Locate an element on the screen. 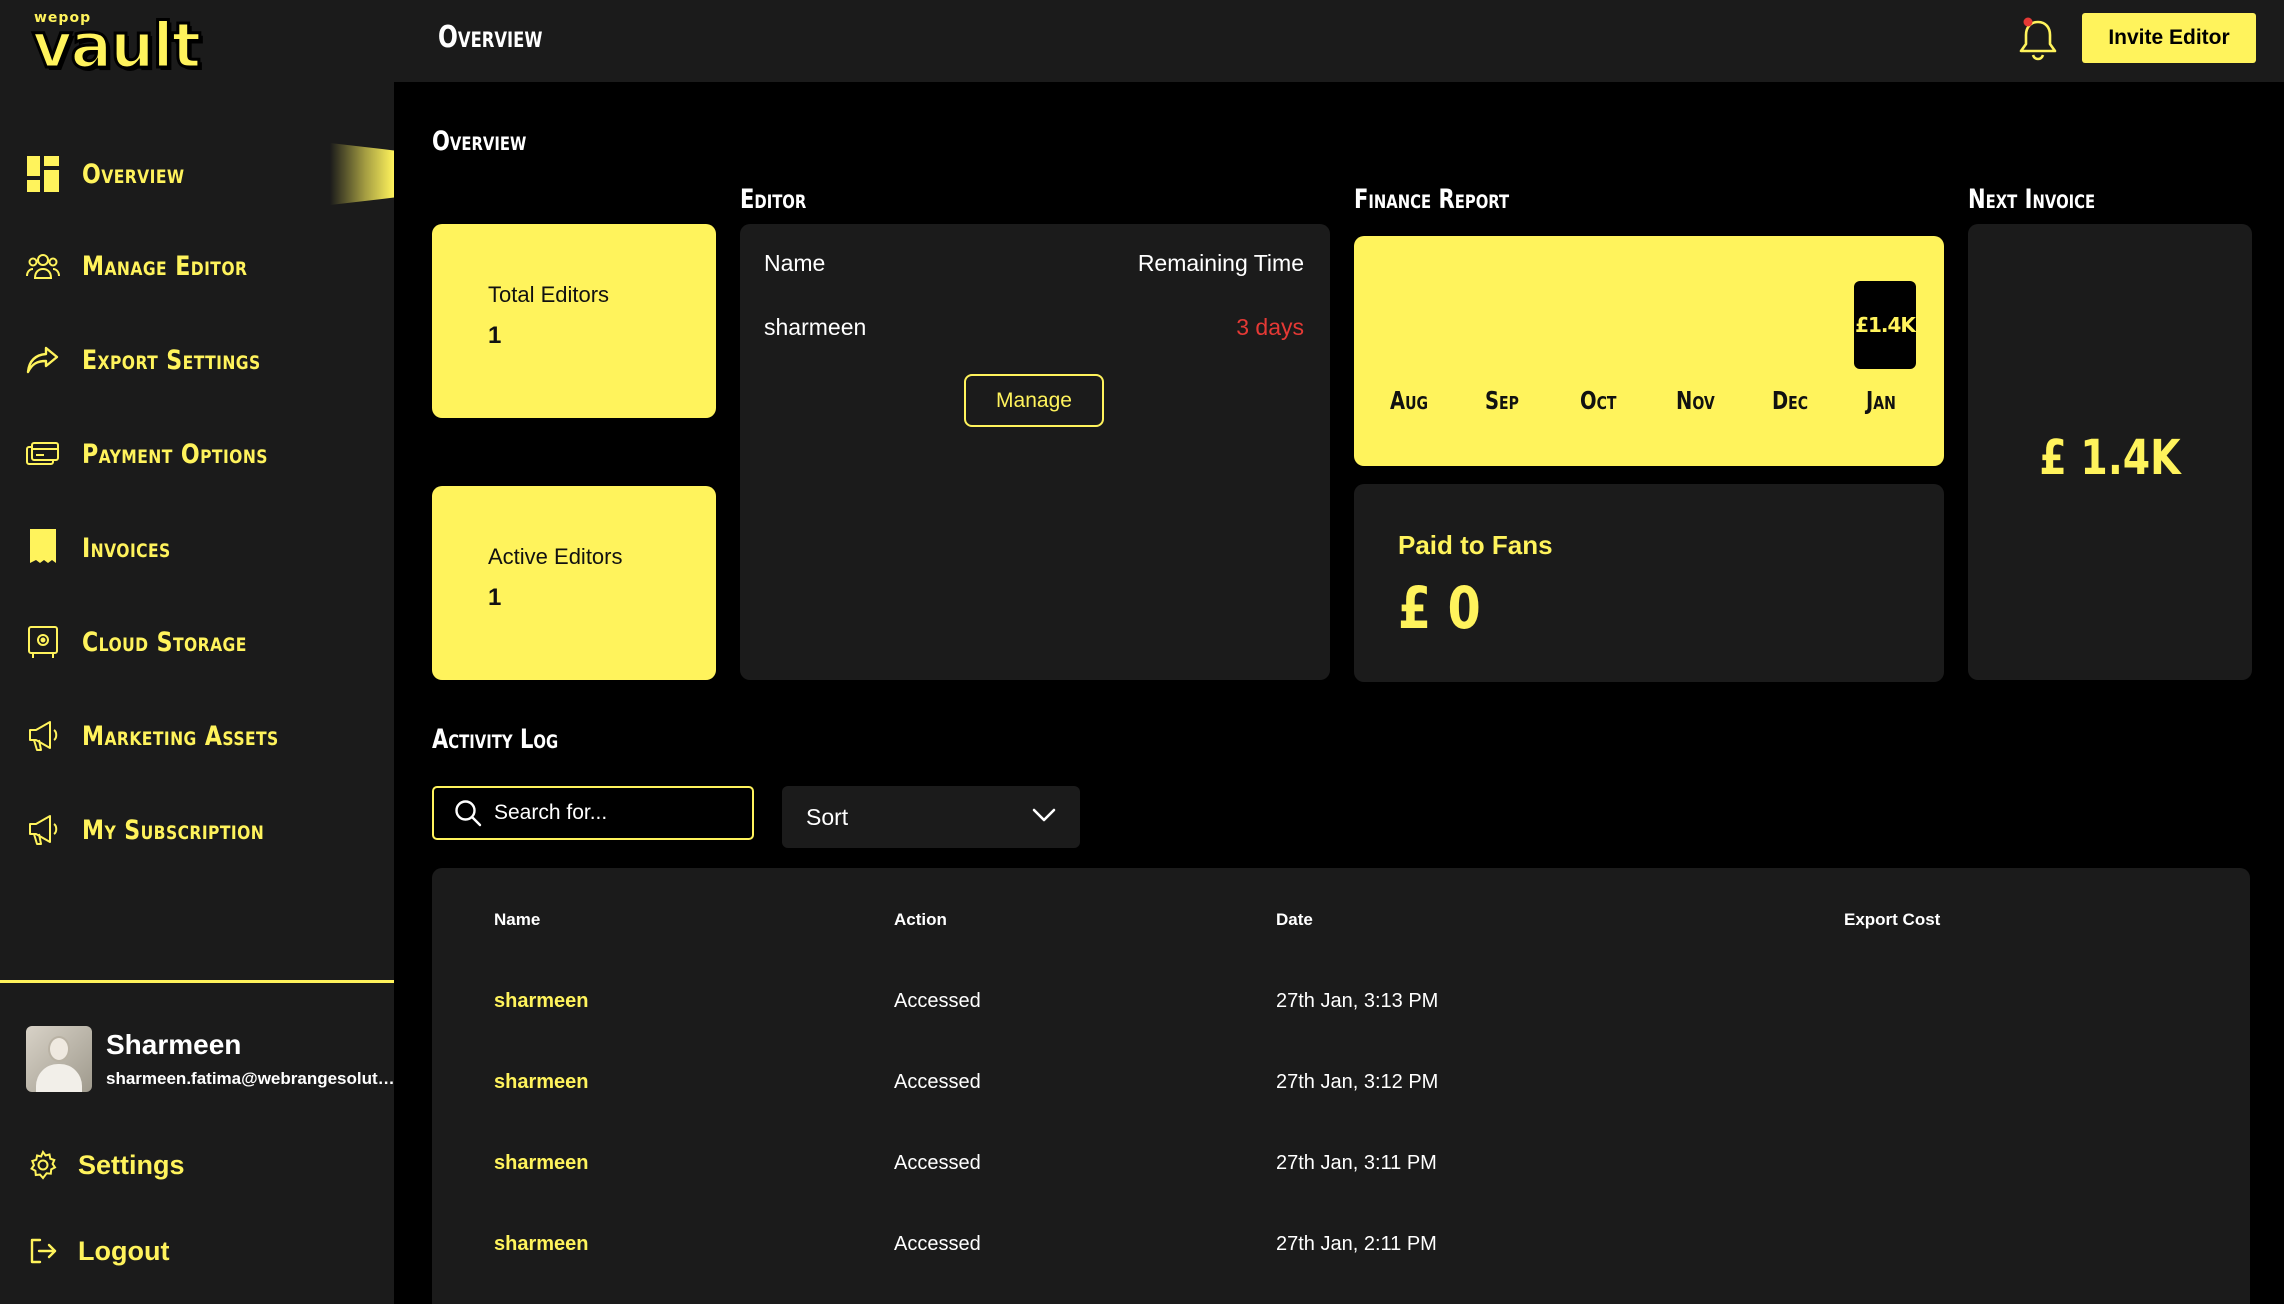  table-row: sharmeen Accessed 27th Jan, 3:12 PM is located at coordinates (1341, 1087).